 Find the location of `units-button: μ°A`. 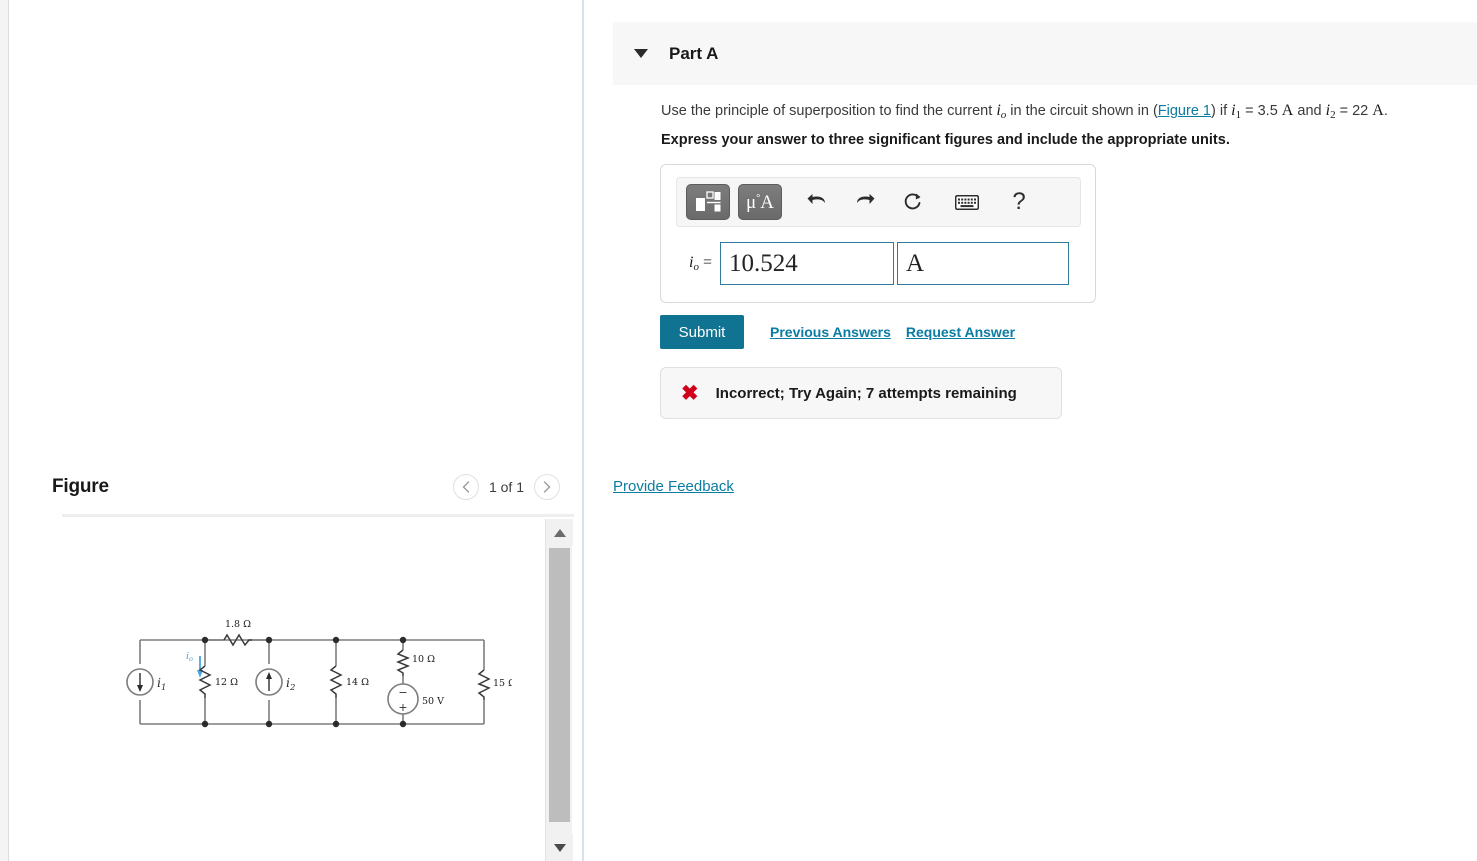

units-button: μ°A is located at coordinates (760, 202).